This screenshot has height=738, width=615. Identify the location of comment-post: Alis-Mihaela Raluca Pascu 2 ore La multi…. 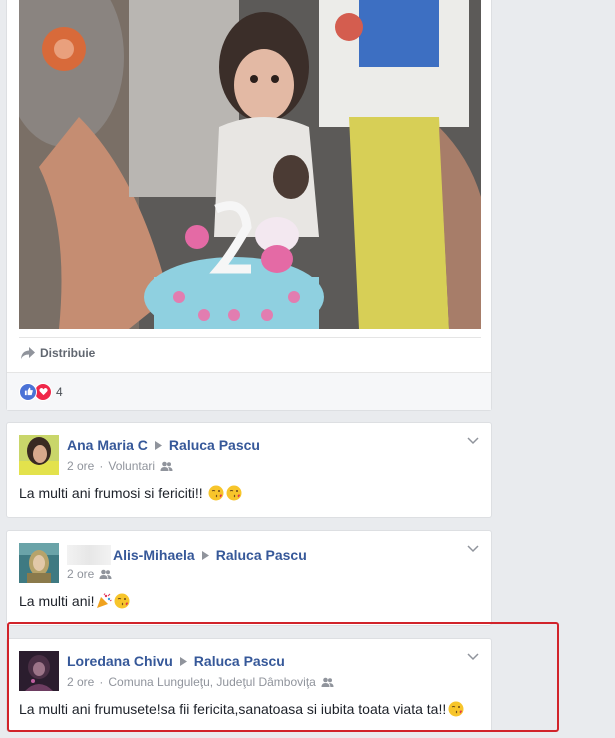
(249, 578).